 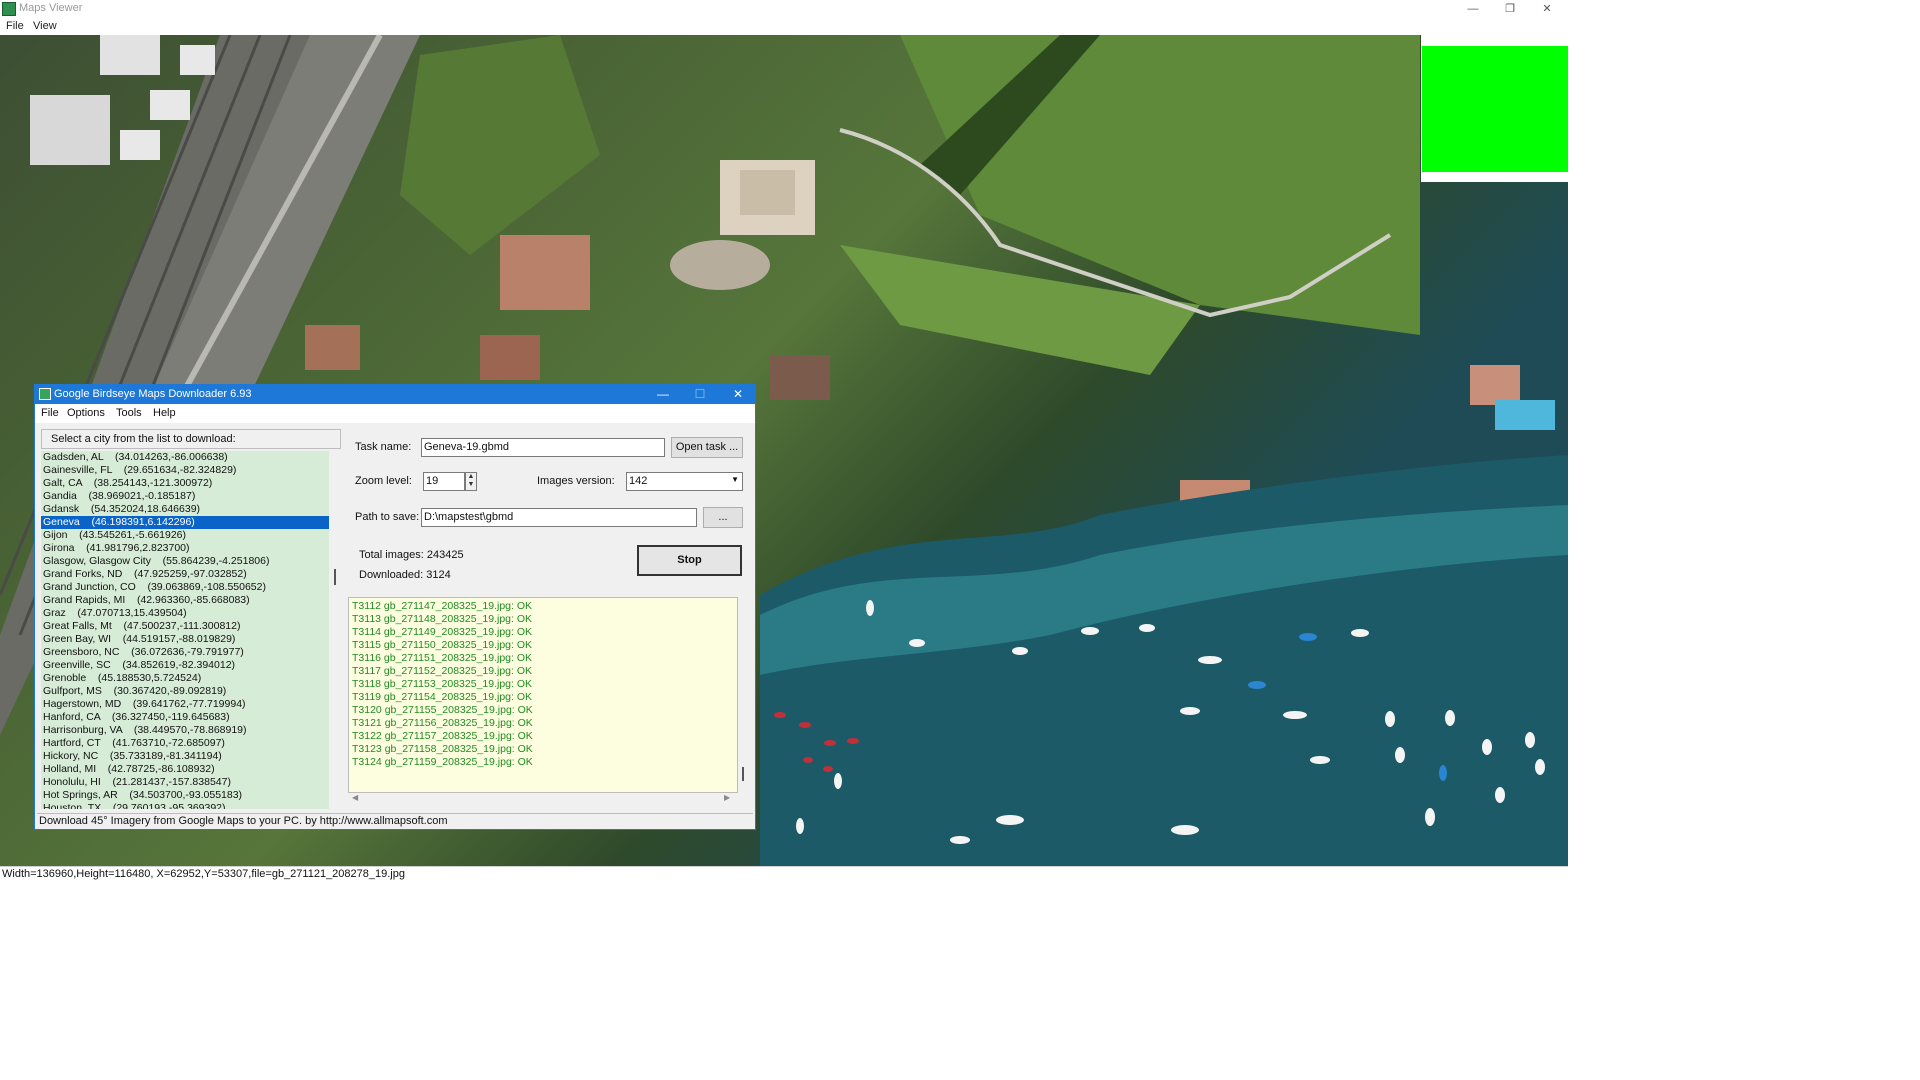 What do you see at coordinates (442, 762) in the screenshot?
I see `log-entry: T3124 gb_271159_208325_19.jpg: OK` at bounding box center [442, 762].